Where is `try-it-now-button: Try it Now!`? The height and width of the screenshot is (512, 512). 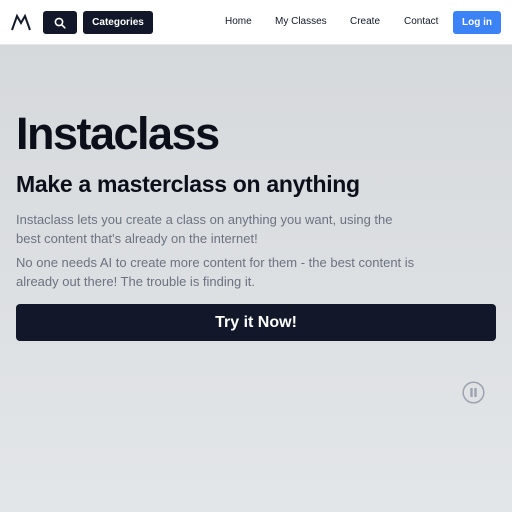
try-it-now-button: Try it Now! is located at coordinates (256, 322).